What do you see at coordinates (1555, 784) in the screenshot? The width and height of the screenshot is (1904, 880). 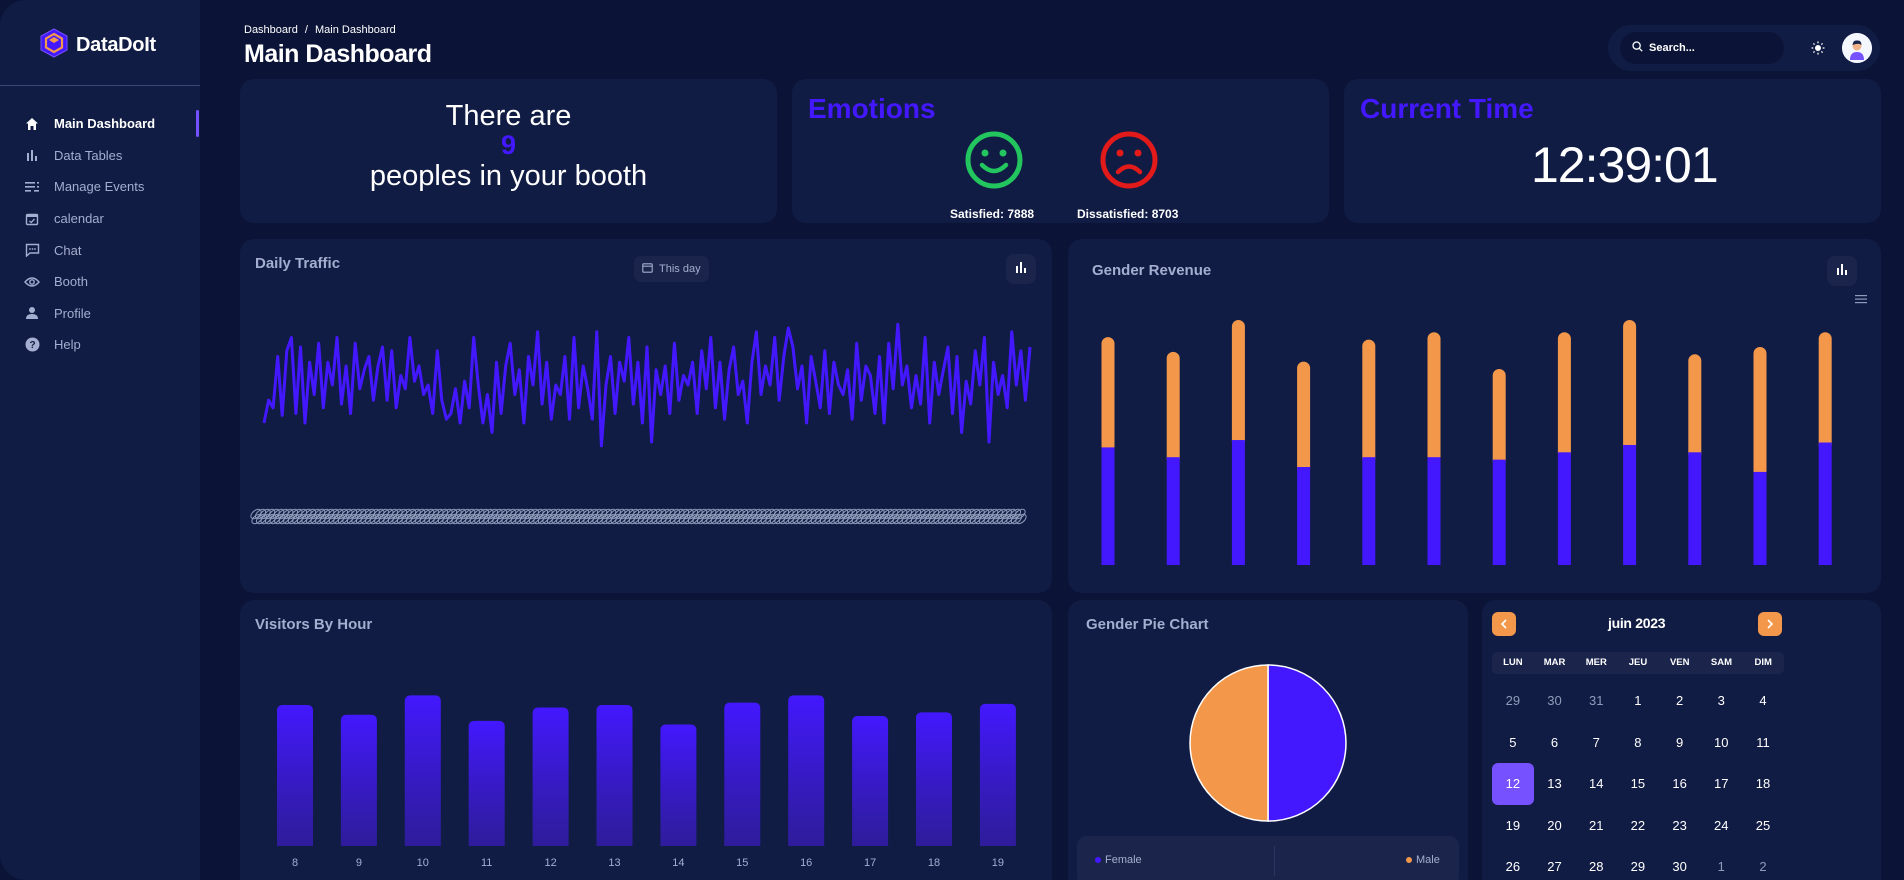 I see `calendar-day: 13` at bounding box center [1555, 784].